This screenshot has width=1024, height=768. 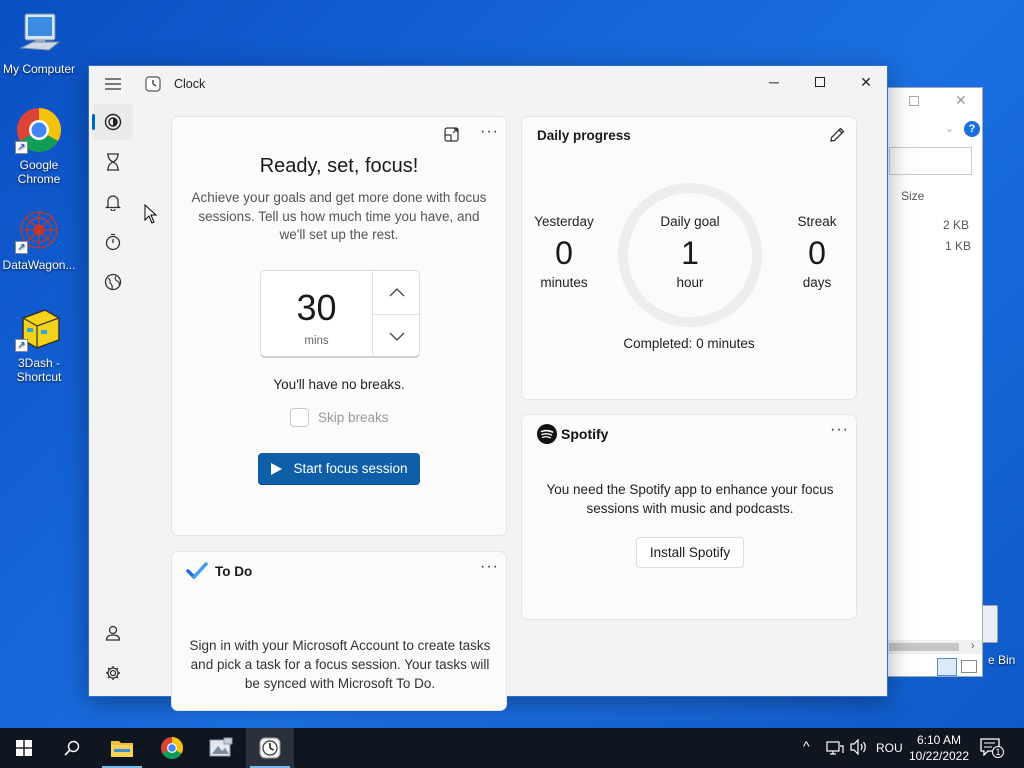 I want to click on desktop-icon-google-chrome: ↗ Google Chrome, so click(x=39, y=146).